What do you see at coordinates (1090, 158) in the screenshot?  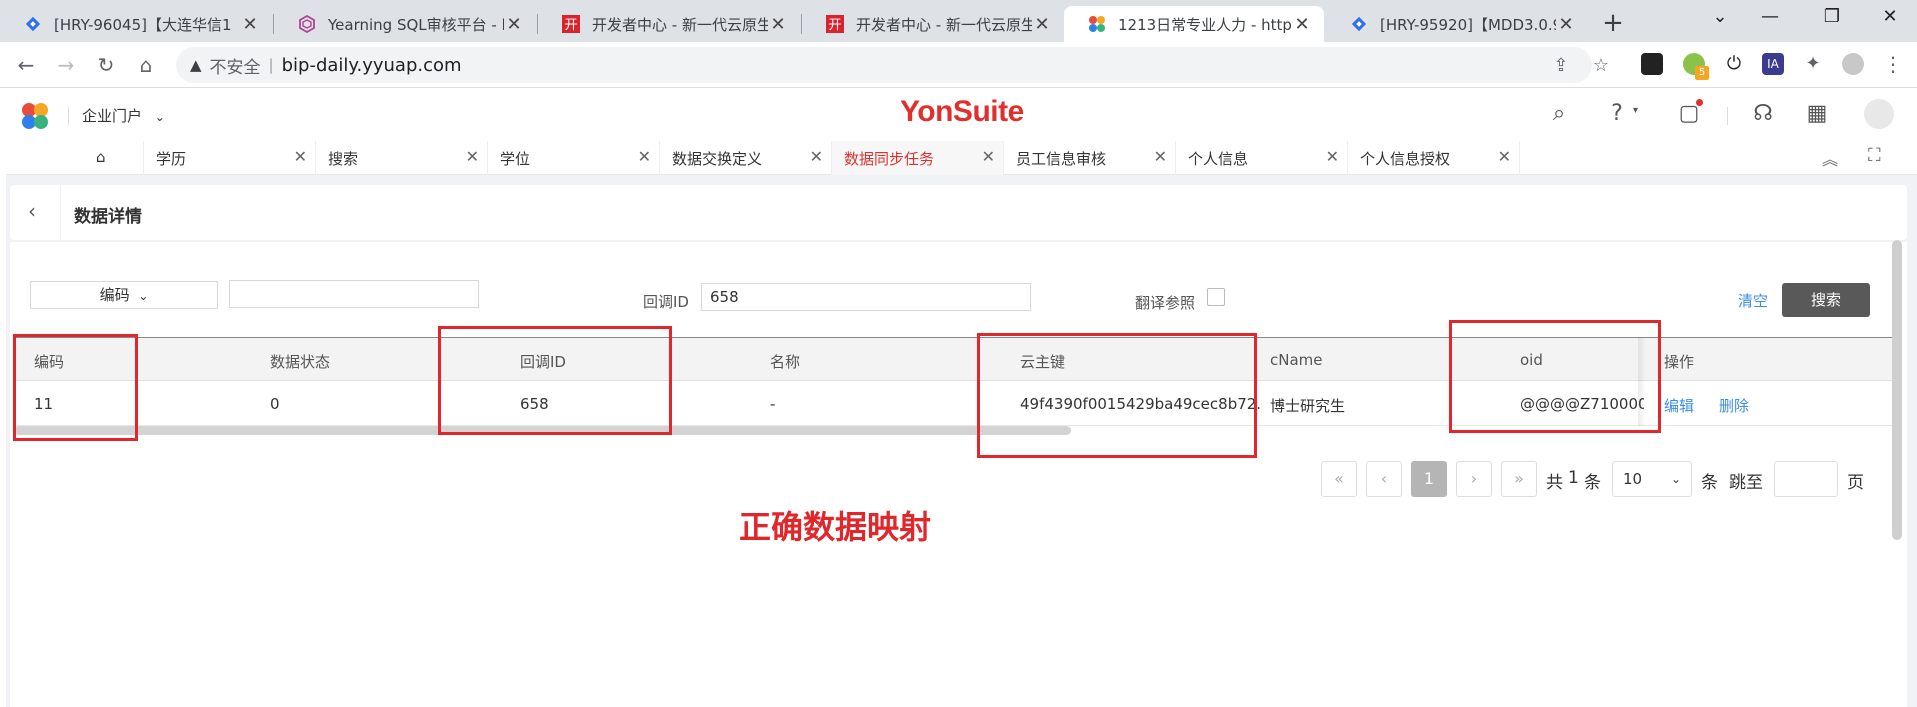 I see `tab-employee-info-review: 员工信息审核 ✕` at bounding box center [1090, 158].